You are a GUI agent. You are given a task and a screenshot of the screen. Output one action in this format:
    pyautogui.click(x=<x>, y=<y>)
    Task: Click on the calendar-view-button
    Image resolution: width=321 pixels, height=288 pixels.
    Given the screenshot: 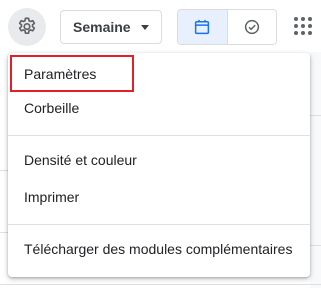 What is the action you would take?
    pyautogui.click(x=203, y=27)
    